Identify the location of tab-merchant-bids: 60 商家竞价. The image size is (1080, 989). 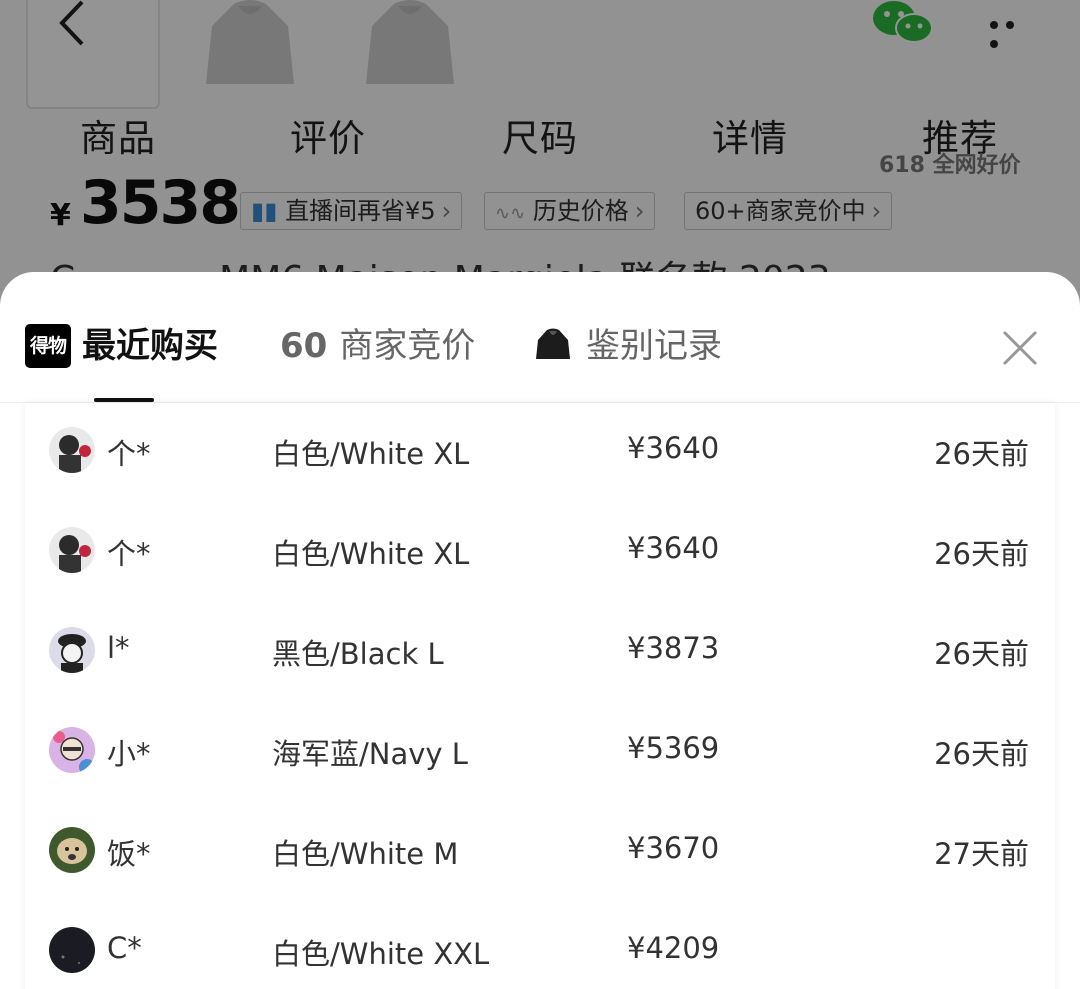
(377, 346).